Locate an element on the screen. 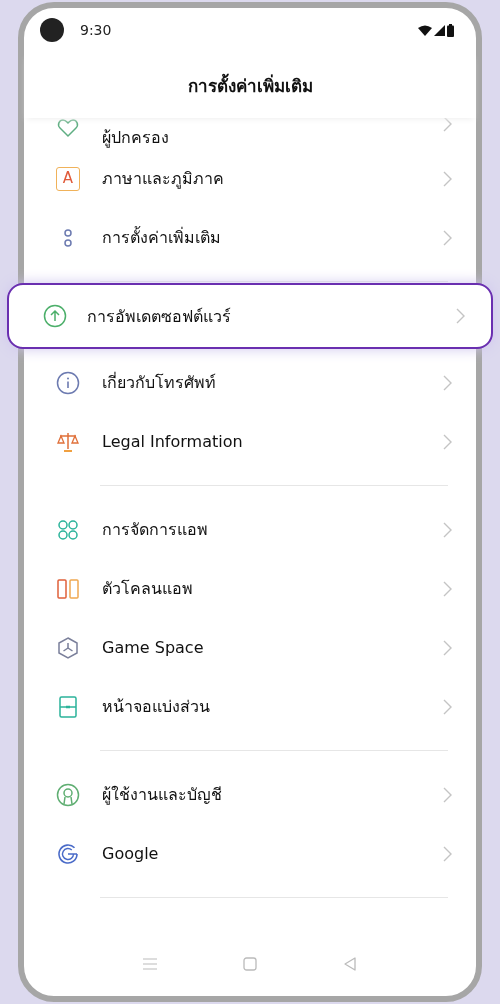 This screenshot has width=500, height=1004. person-icon is located at coordinates (68, 794).